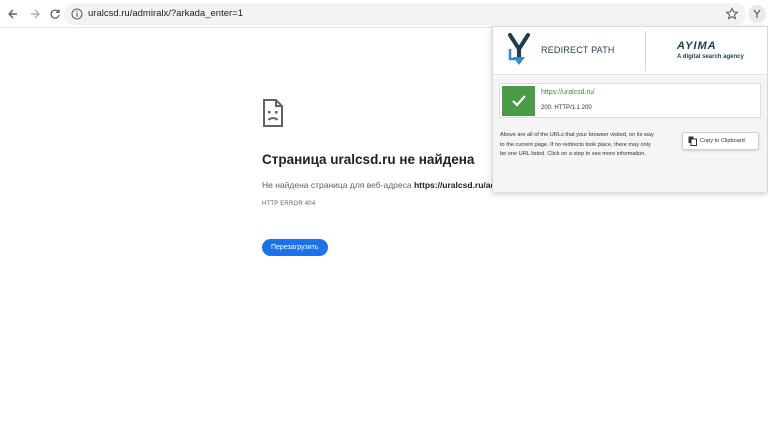 This screenshot has width=768, height=433. What do you see at coordinates (578, 50) in the screenshot?
I see `redirect-path-title: REDIRECT PATH` at bounding box center [578, 50].